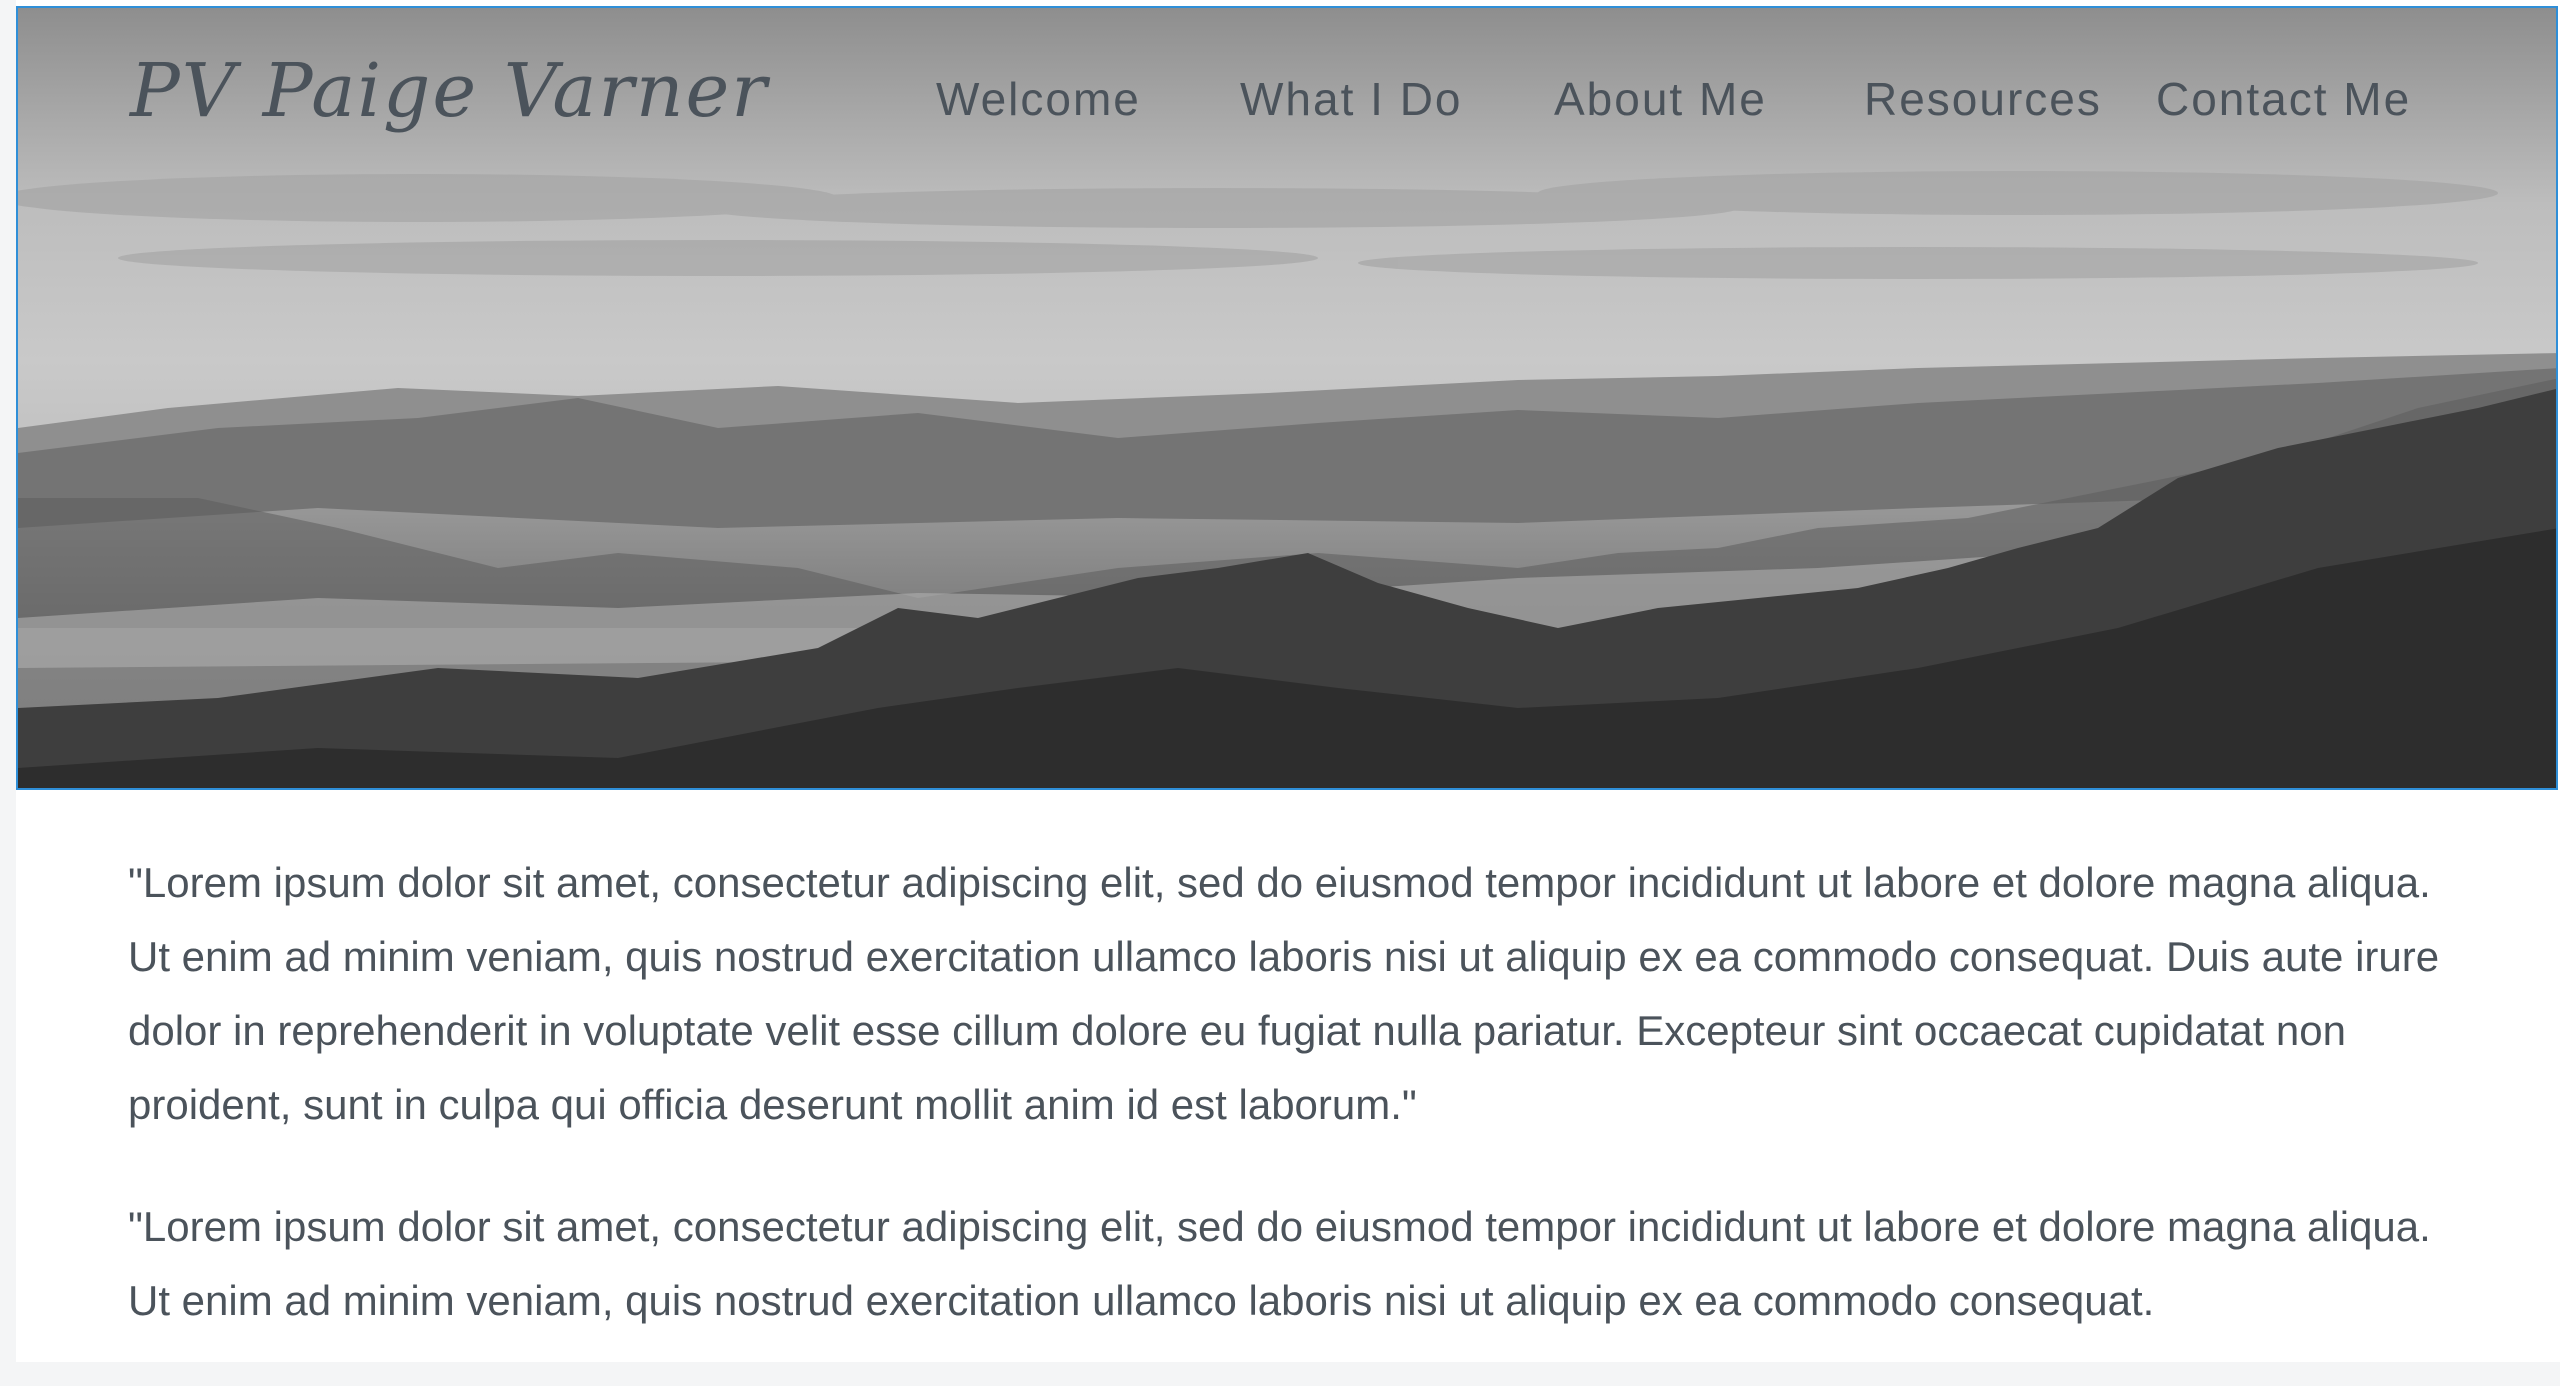  Describe the element at coordinates (1983, 99) in the screenshot. I see `nav-item-resources: Resources` at that location.